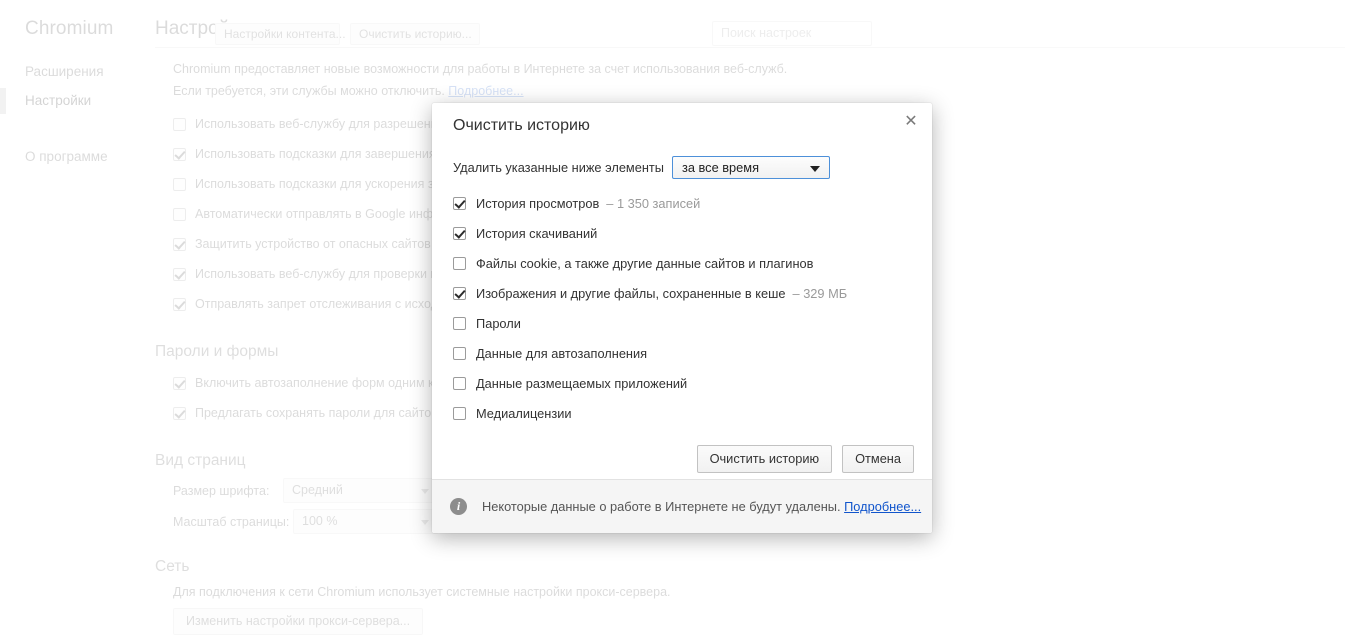 The width and height of the screenshot is (1366, 638). I want to click on clear-item-1: История скачиваний, so click(683, 233).